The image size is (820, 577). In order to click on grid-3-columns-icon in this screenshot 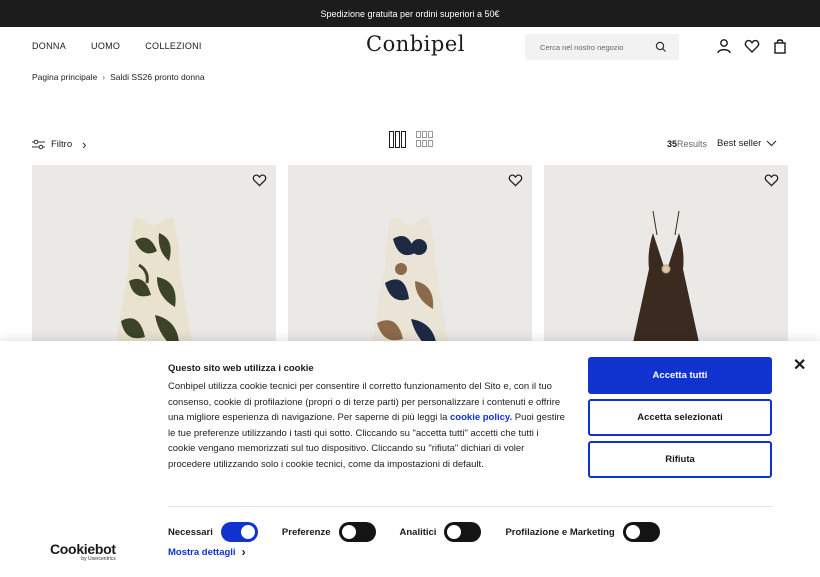, I will do `click(397, 139)`.